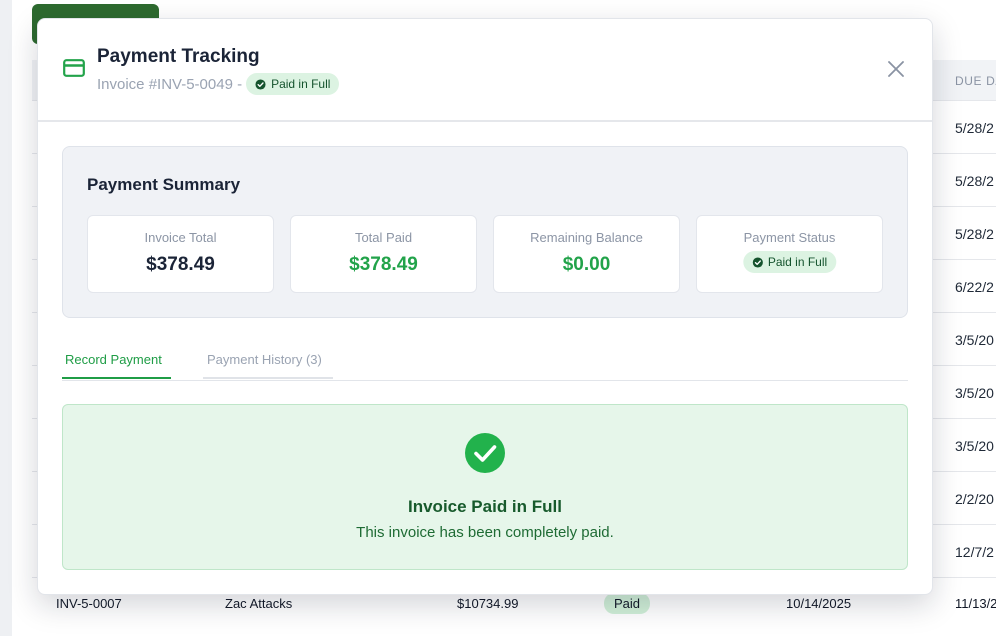  Describe the element at coordinates (485, 453) in the screenshot. I see `check-circle-large-icon` at that location.